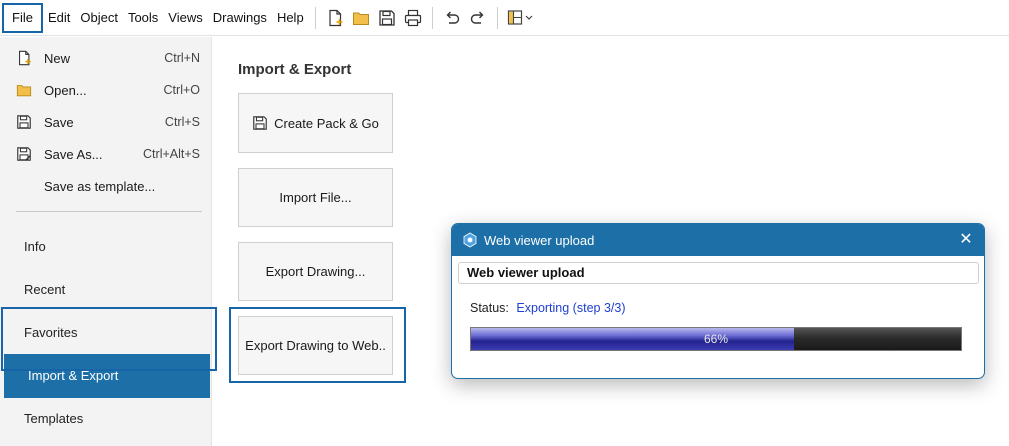 The width and height of the screenshot is (1009, 446). Describe the element at coordinates (539, 240) in the screenshot. I see `dialog-title: Web viewer upload` at that location.